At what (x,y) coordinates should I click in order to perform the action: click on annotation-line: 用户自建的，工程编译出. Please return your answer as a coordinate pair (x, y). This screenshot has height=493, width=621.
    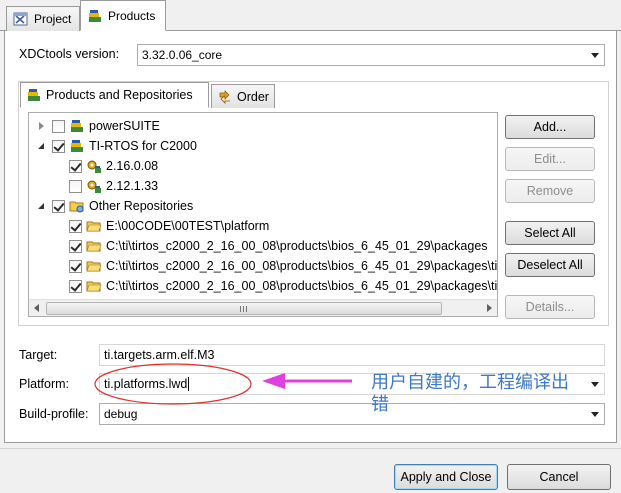
    Looking at the image, I should click on (470, 382).